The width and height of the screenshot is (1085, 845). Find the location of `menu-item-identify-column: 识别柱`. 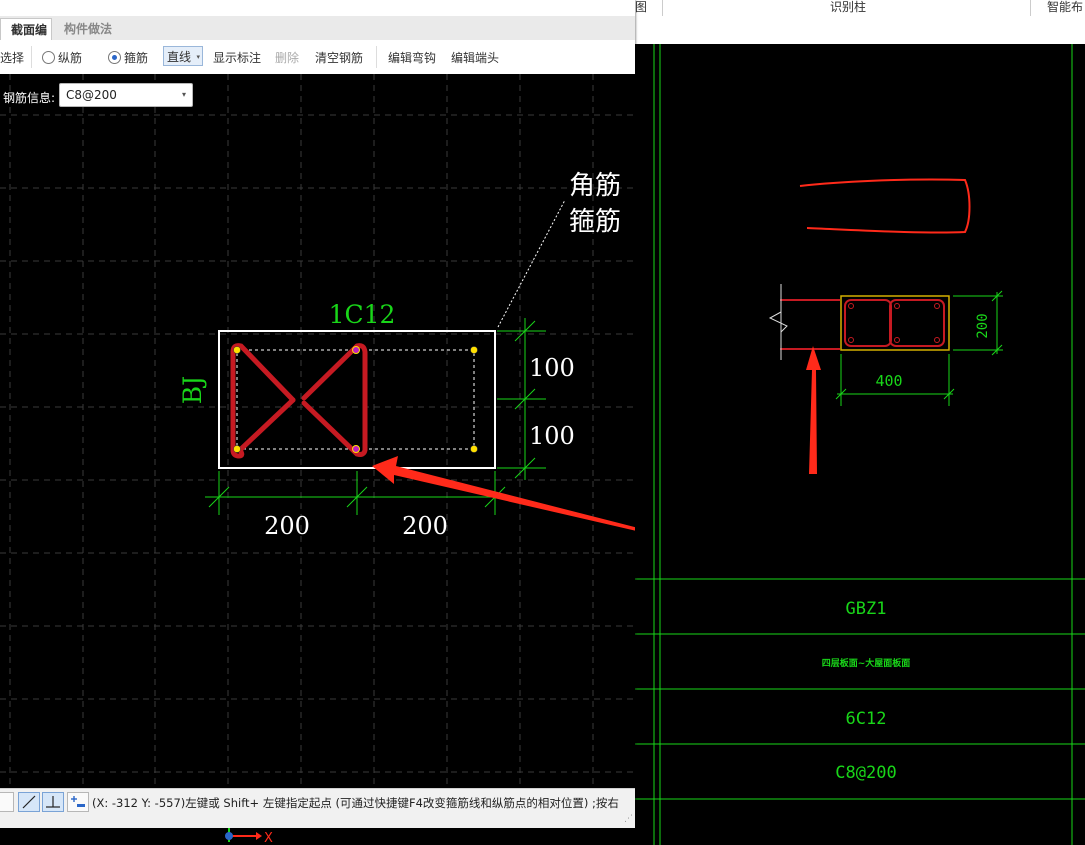

menu-item-identify-column: 识别柱 is located at coordinates (848, 7).